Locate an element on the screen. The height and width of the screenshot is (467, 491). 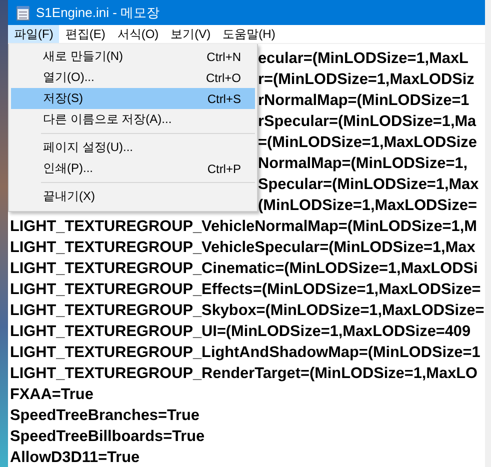
text-line: rSpecular=(MinLODSize=1,Ma is located at coordinates (367, 121).